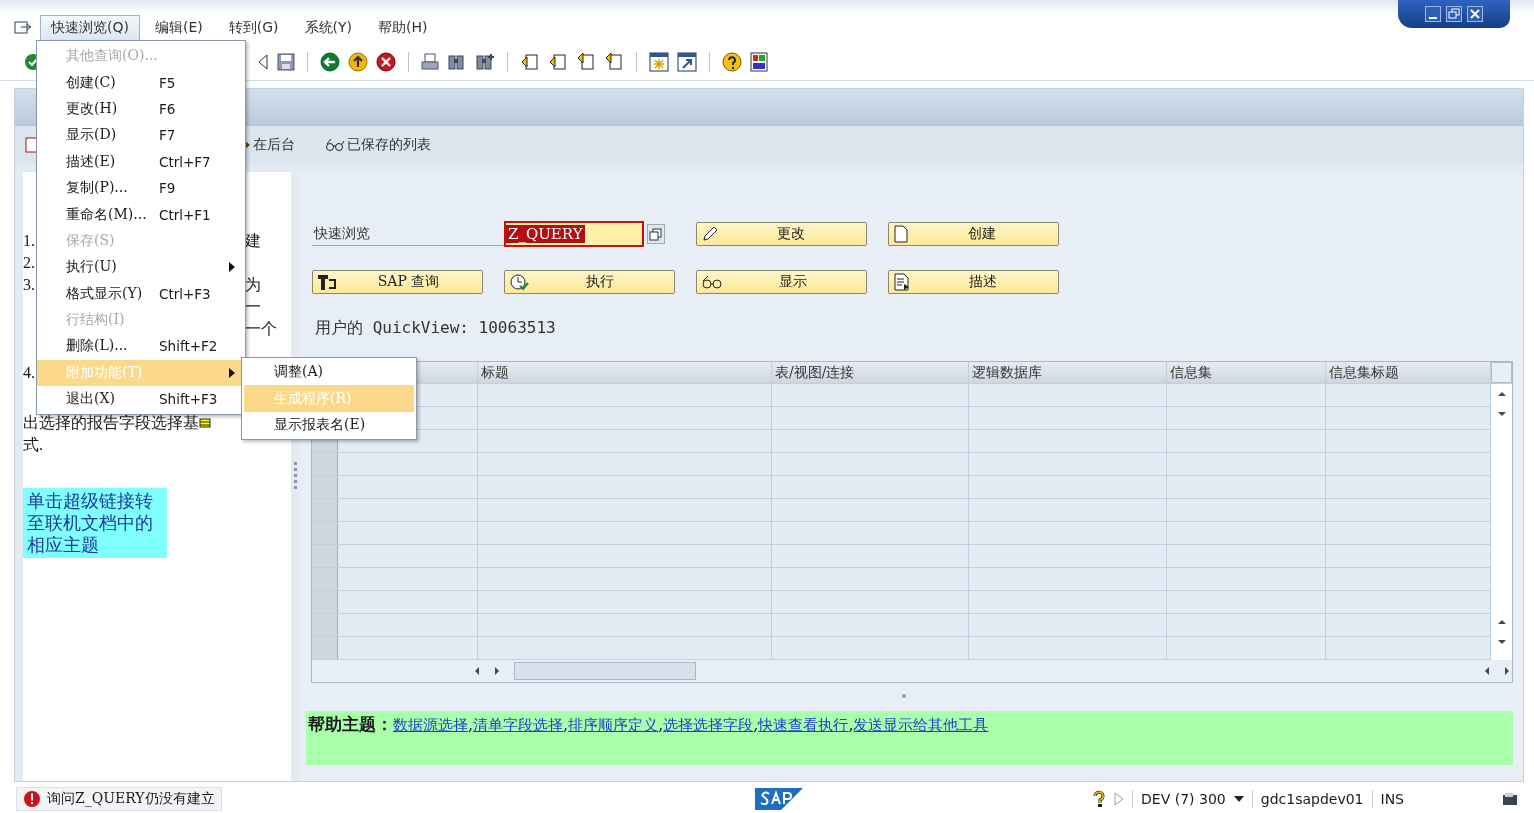 The width and height of the screenshot is (1534, 813). I want to click on table-icon, so click(205, 422).